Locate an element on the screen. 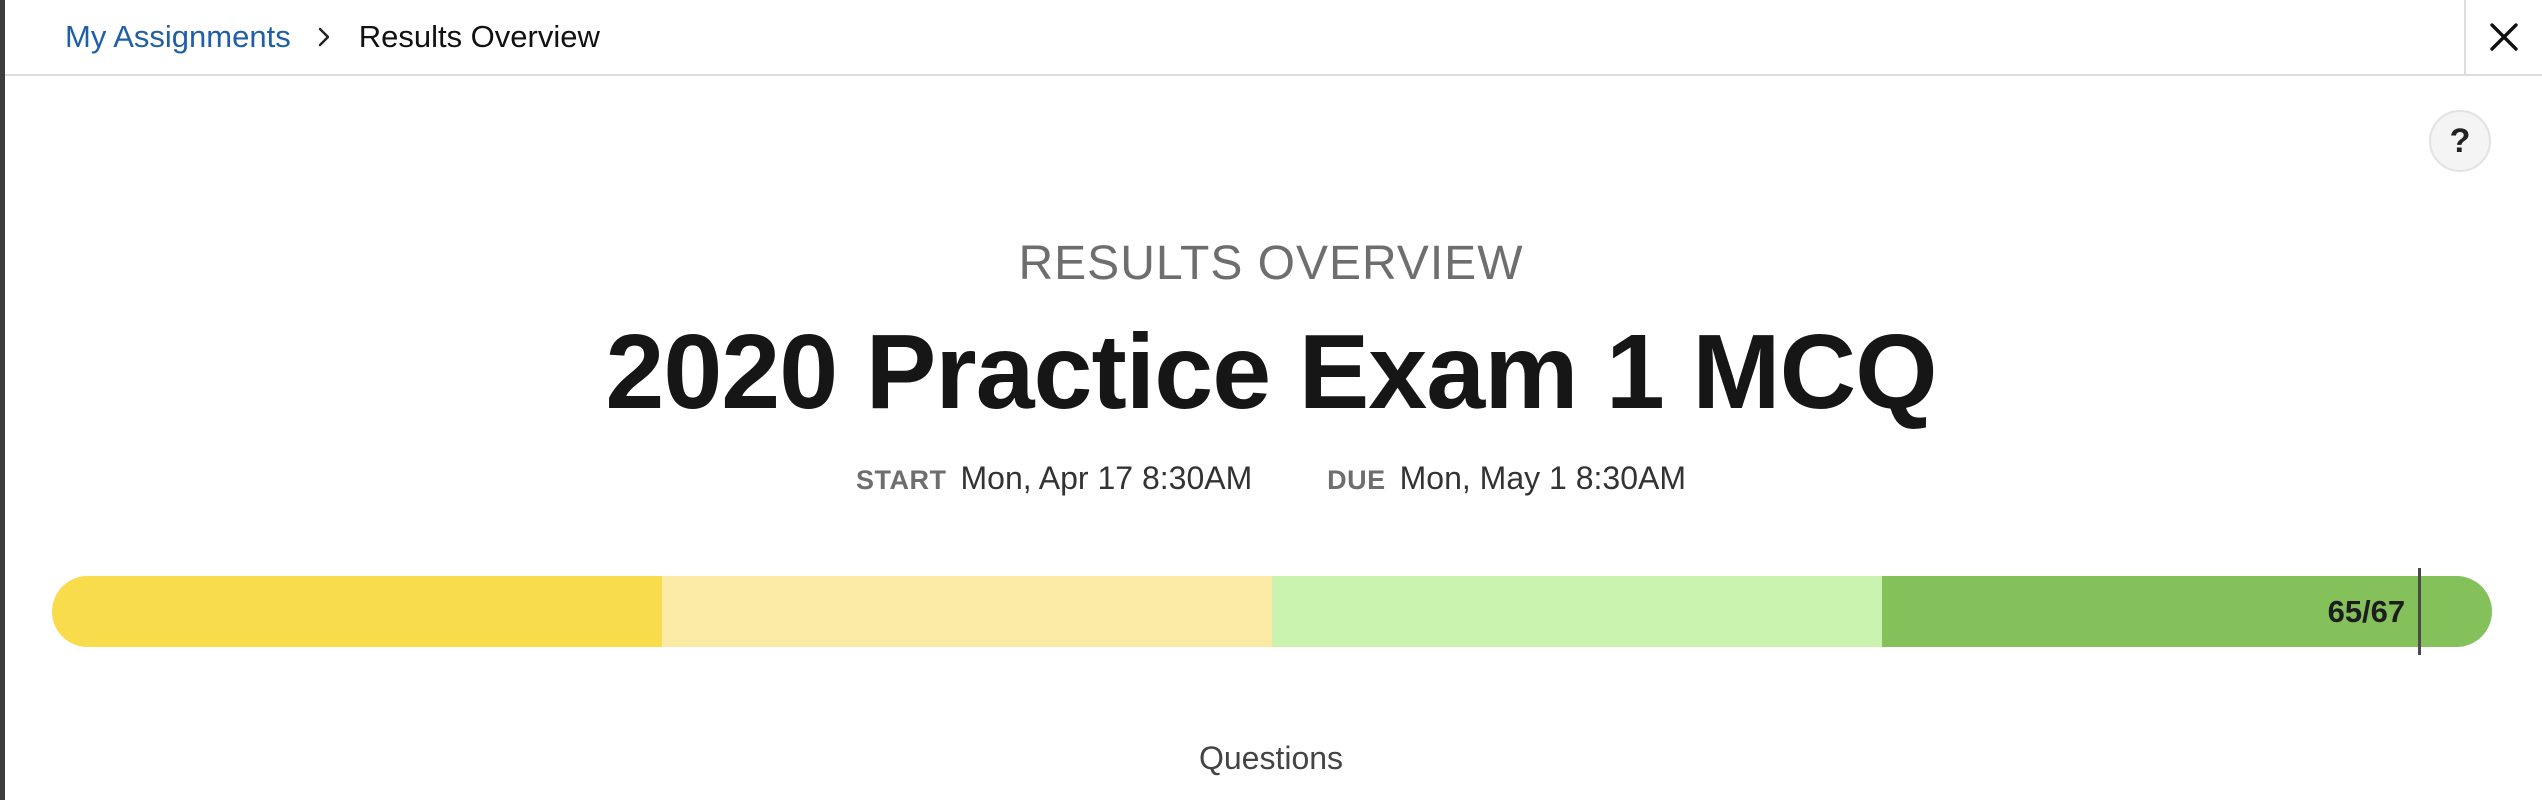  breadcrumb-current: Results Overview is located at coordinates (479, 36).